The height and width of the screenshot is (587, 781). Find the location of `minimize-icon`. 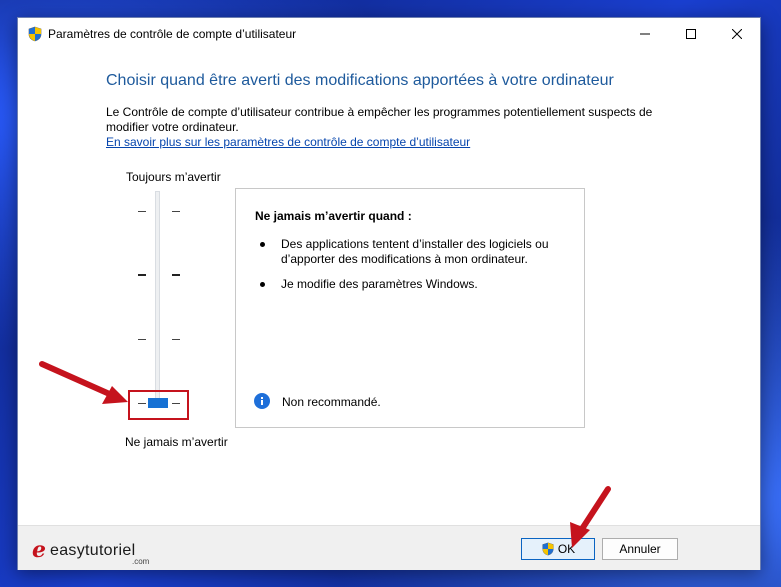

minimize-icon is located at coordinates (645, 34).